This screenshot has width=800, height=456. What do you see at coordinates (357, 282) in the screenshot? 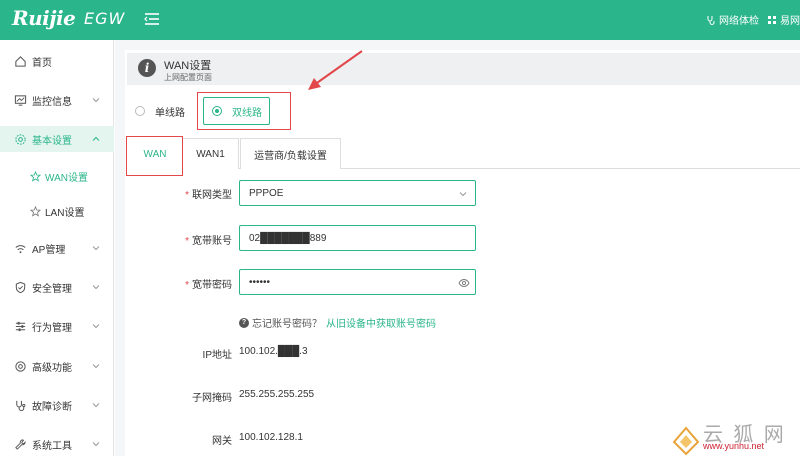
I see `password-input: ••••••` at bounding box center [357, 282].